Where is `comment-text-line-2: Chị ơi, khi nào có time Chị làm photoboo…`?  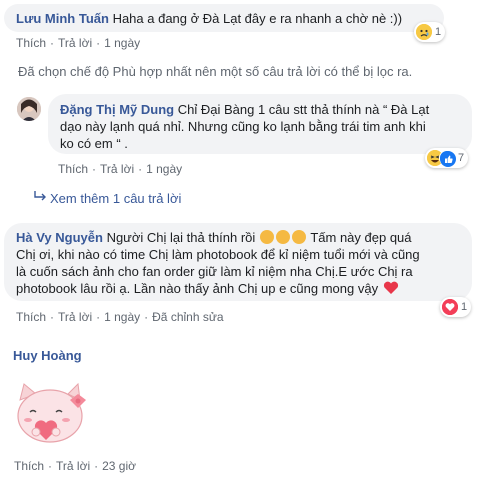 comment-text-line-2: Chị ơi, khi nào có time Chị làm photoboo… is located at coordinates (218, 254).